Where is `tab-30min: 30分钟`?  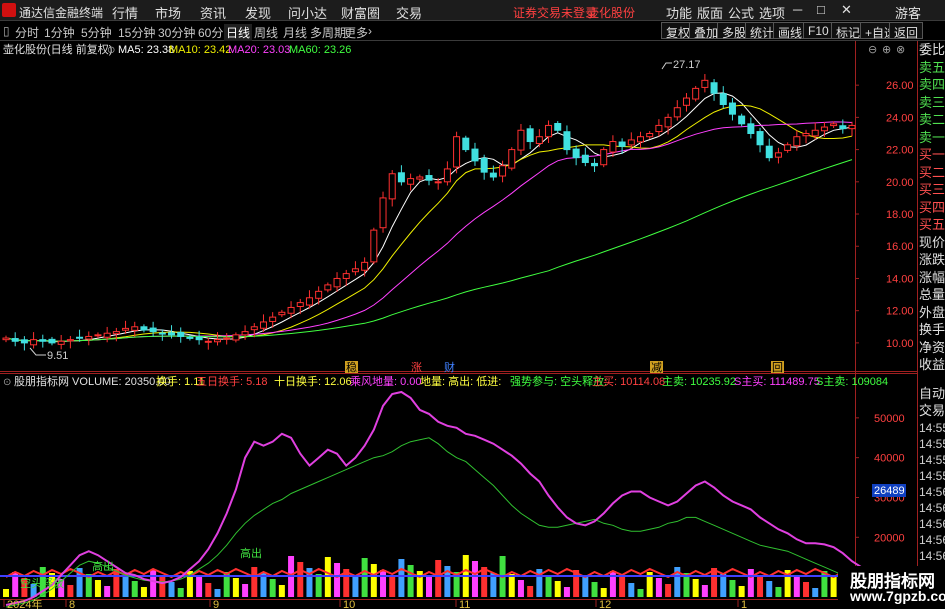
tab-30min: 30分钟 is located at coordinates (176, 32).